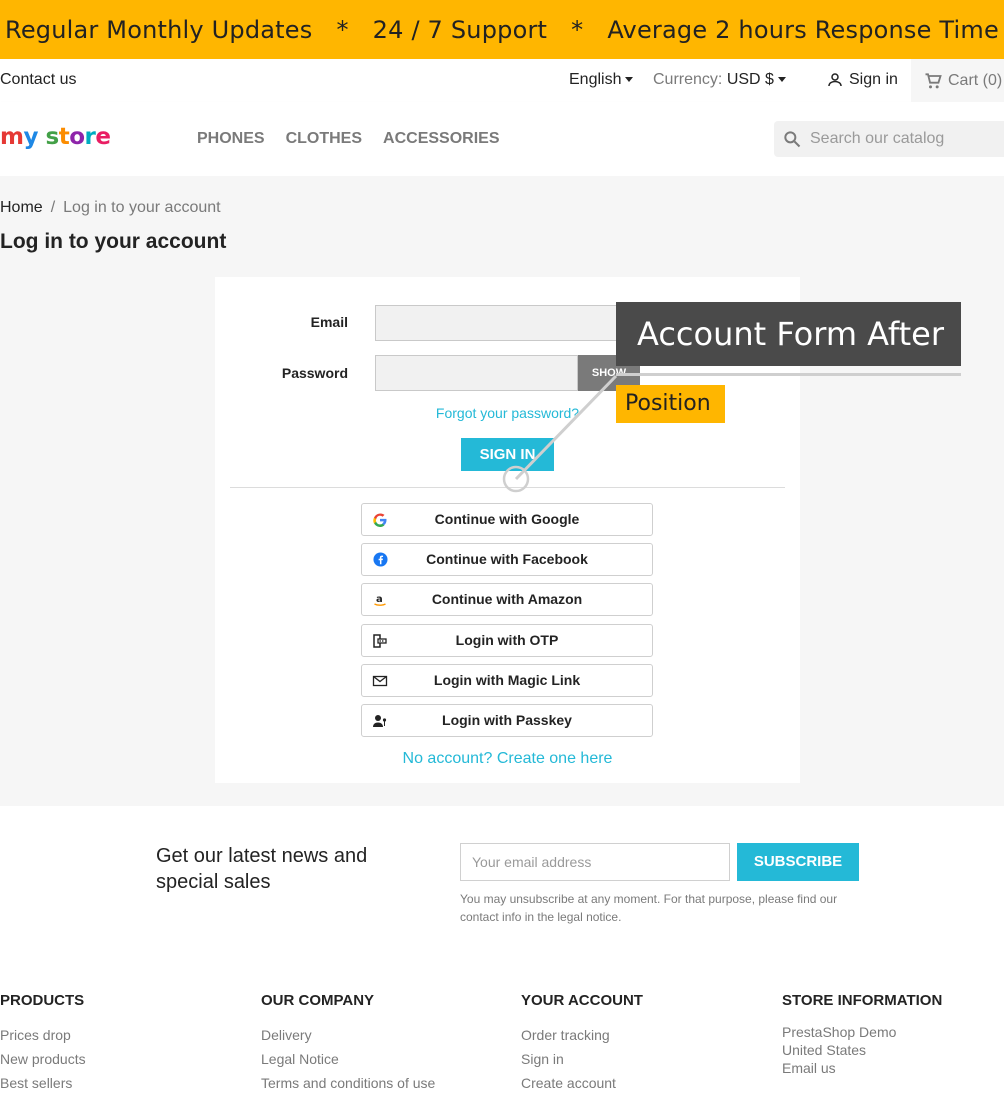  I want to click on footer-link: New products, so click(43, 1059).